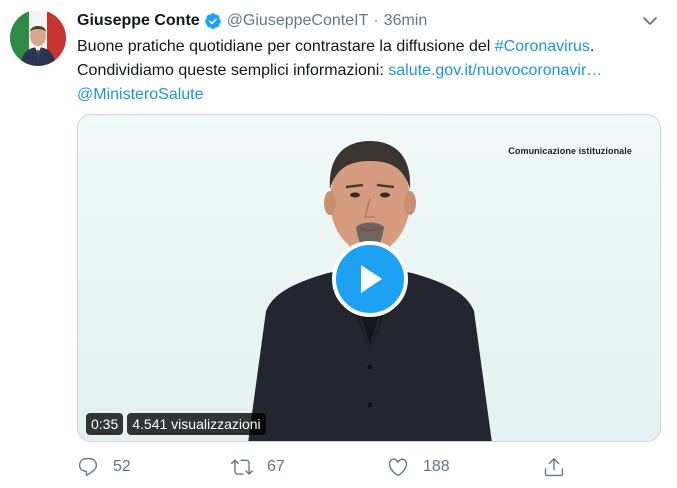  Describe the element at coordinates (327, 467) in the screenshot. I see `action-bar: 52 67 188` at that location.